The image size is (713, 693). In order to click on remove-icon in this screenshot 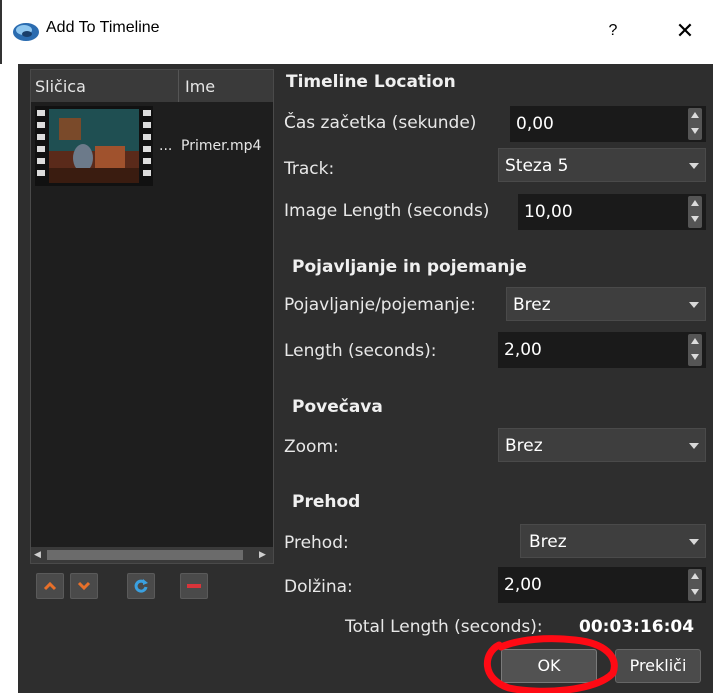, I will do `click(194, 586)`.